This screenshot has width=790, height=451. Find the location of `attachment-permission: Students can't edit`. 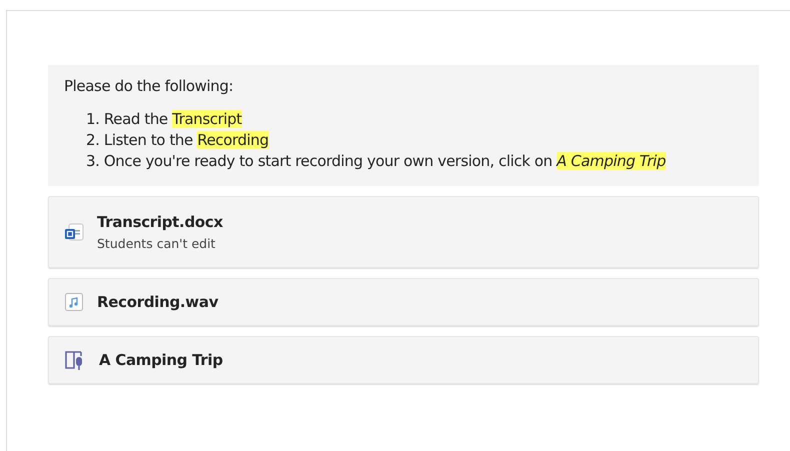

attachment-permission: Students can't edit is located at coordinates (156, 243).